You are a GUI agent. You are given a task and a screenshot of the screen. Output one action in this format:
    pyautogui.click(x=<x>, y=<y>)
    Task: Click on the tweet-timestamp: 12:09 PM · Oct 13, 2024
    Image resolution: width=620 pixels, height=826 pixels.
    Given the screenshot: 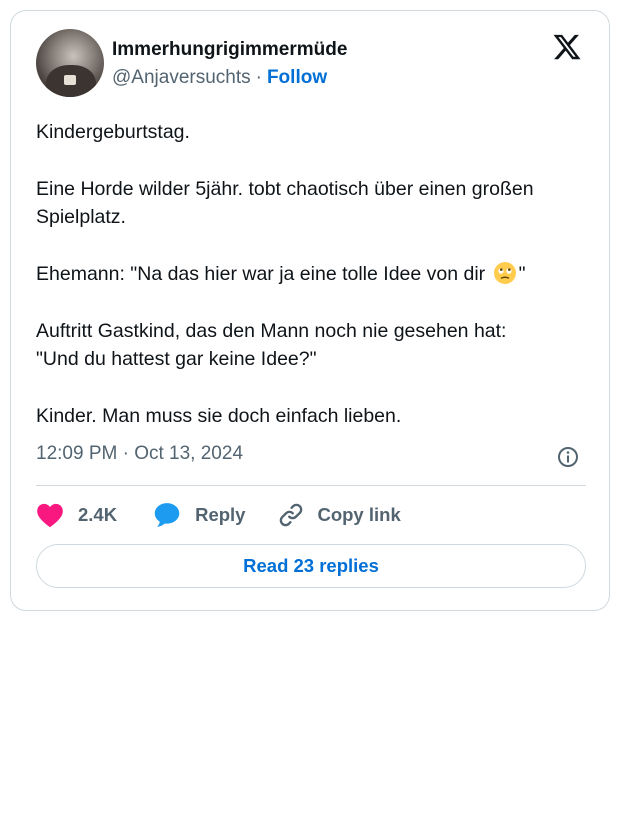 What is the action you would take?
    pyautogui.click(x=139, y=454)
    